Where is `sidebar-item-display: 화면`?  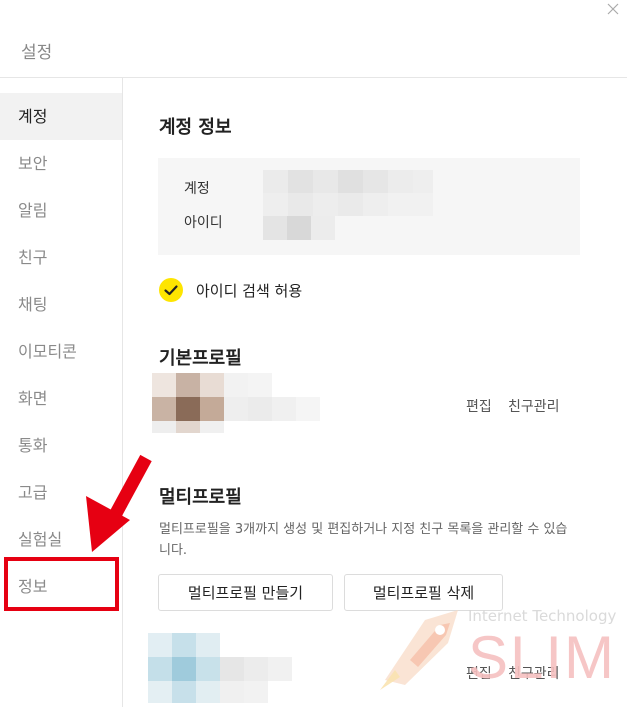 sidebar-item-display: 화면 is located at coordinates (61, 398).